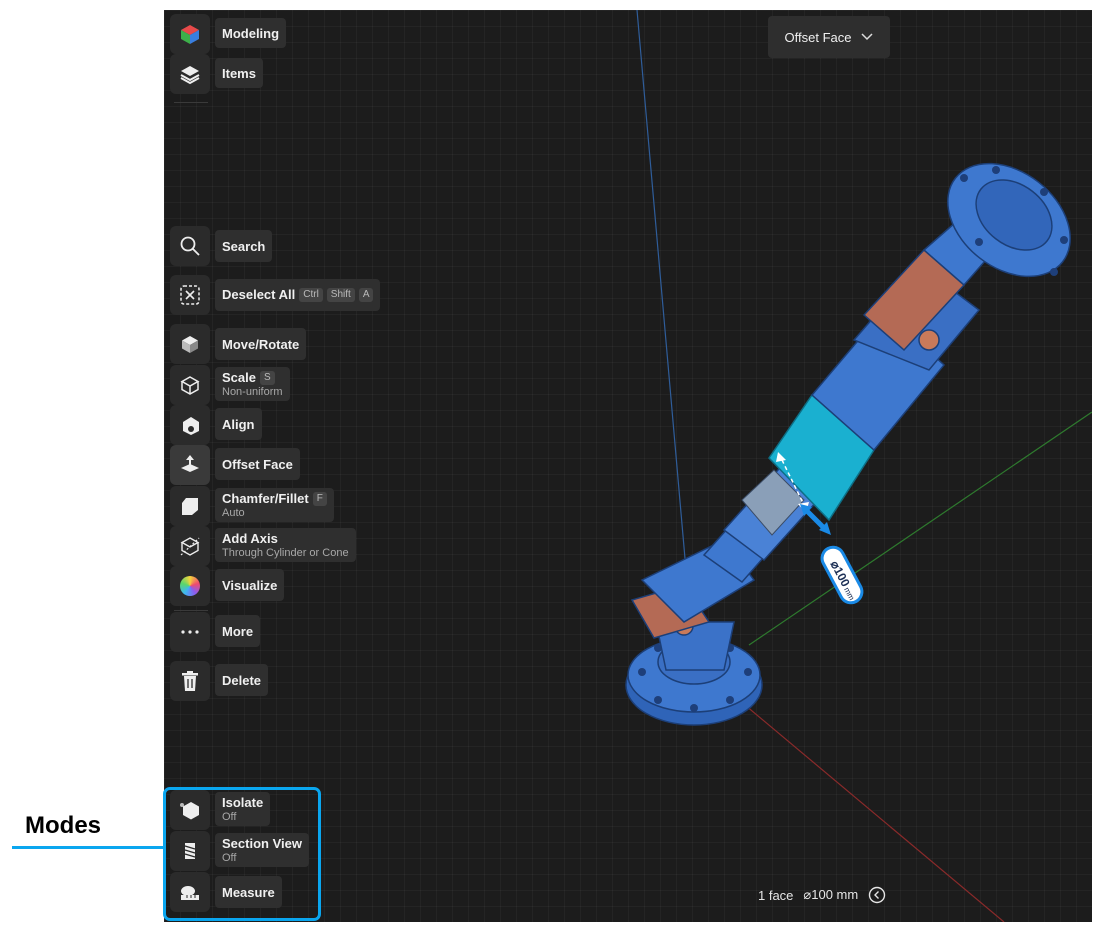  I want to click on search-icon, so click(190, 246).